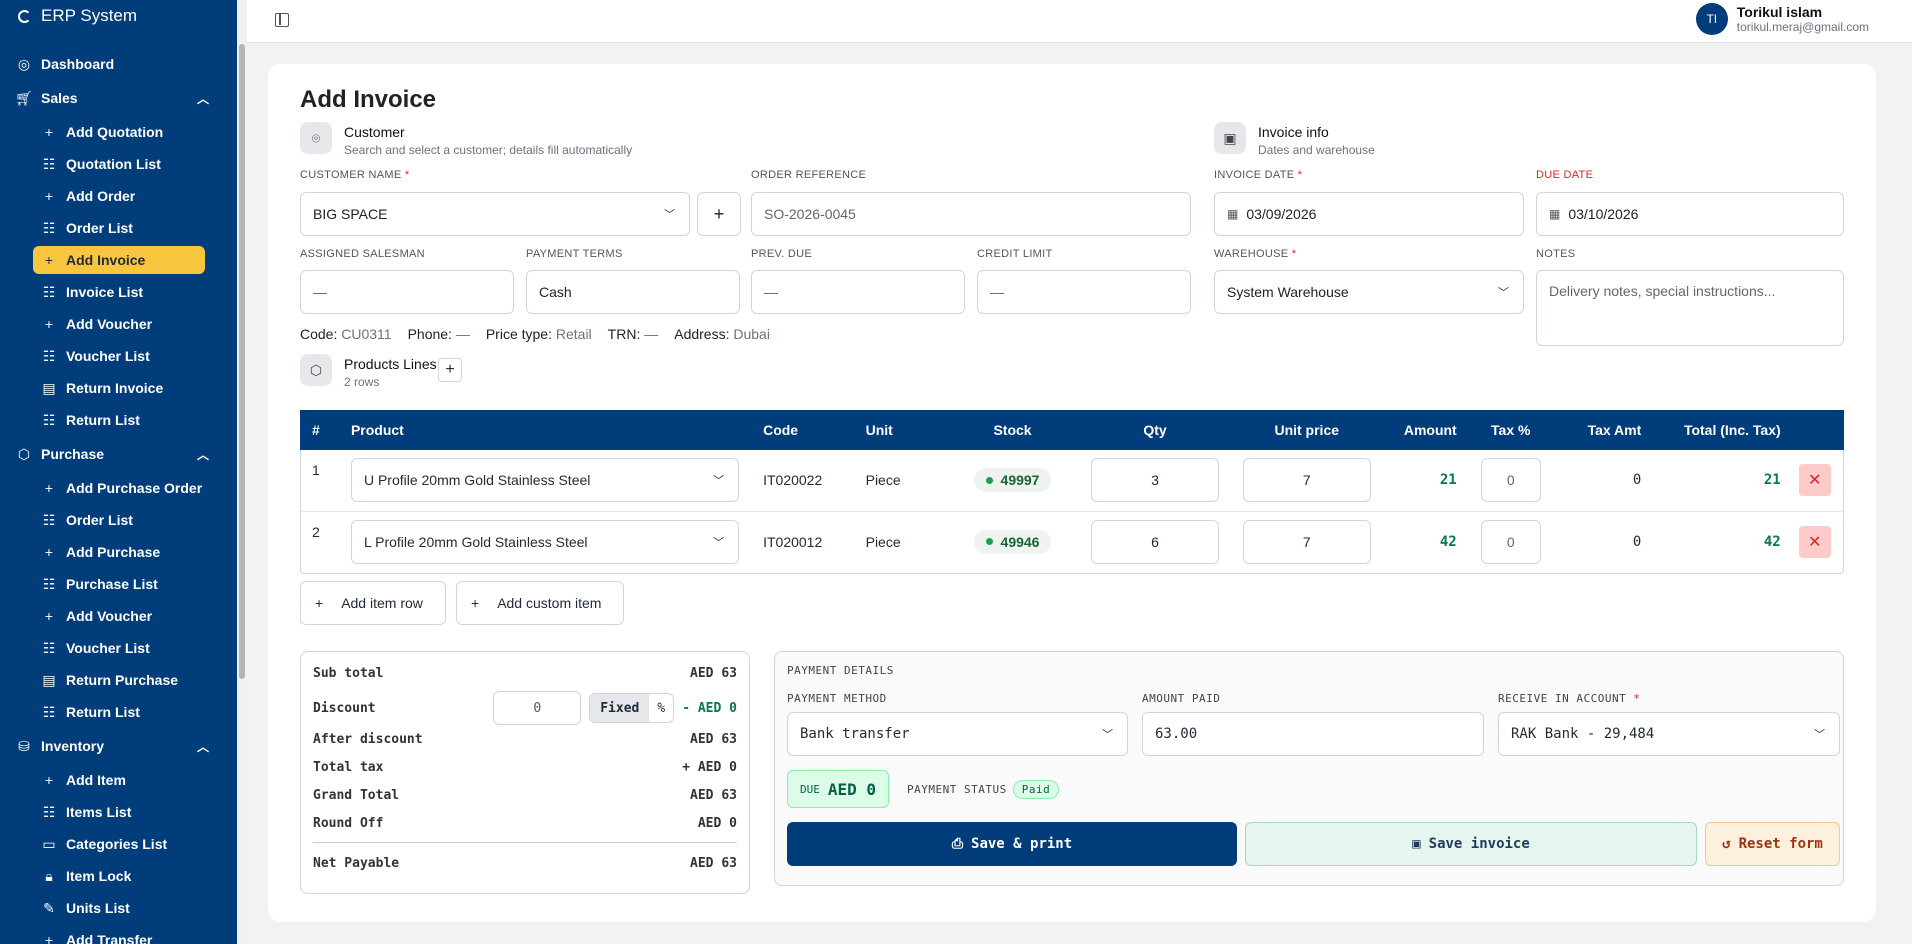 The height and width of the screenshot is (944, 1912). I want to click on discount-input: 0, so click(537, 708).